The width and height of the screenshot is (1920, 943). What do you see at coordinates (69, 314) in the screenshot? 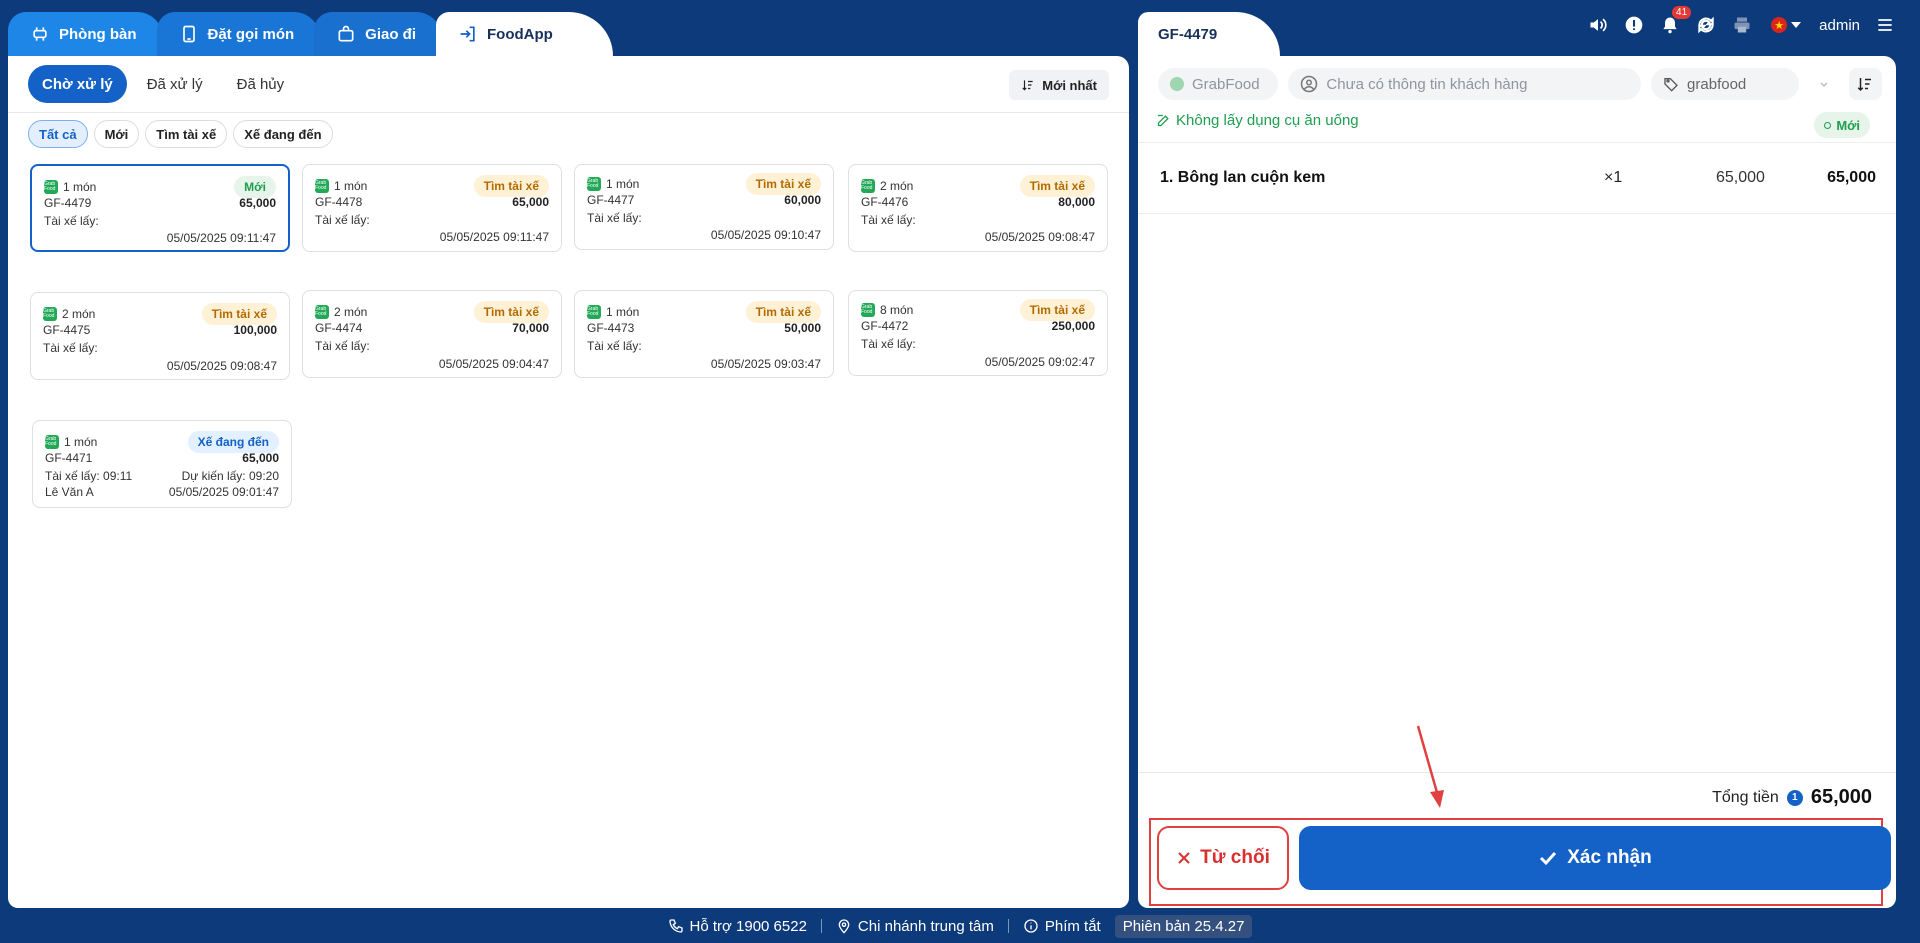
I see `item-count: Grab Food 2 món` at bounding box center [69, 314].